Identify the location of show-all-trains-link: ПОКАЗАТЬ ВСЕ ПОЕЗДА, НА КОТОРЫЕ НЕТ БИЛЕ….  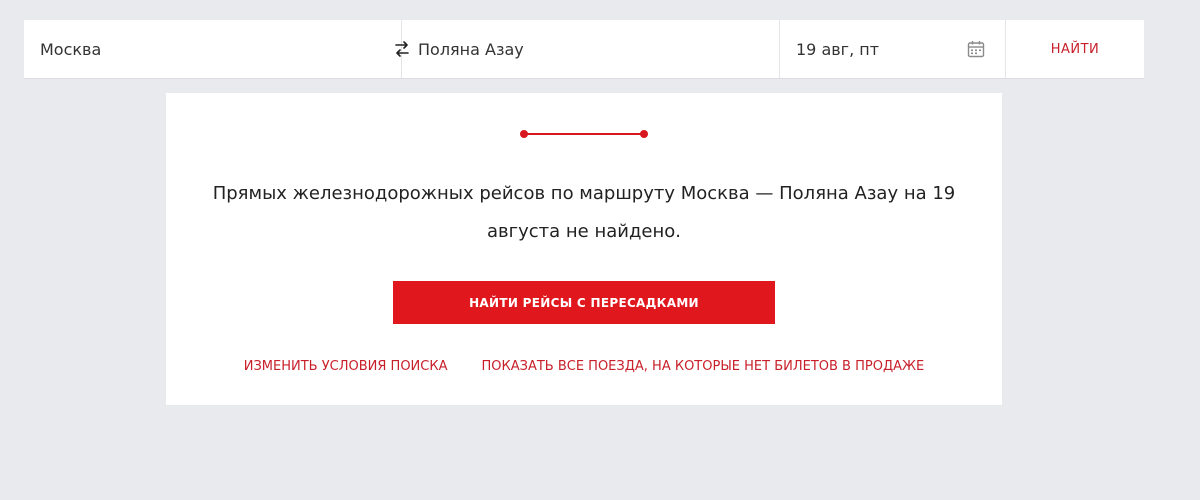
(702, 366).